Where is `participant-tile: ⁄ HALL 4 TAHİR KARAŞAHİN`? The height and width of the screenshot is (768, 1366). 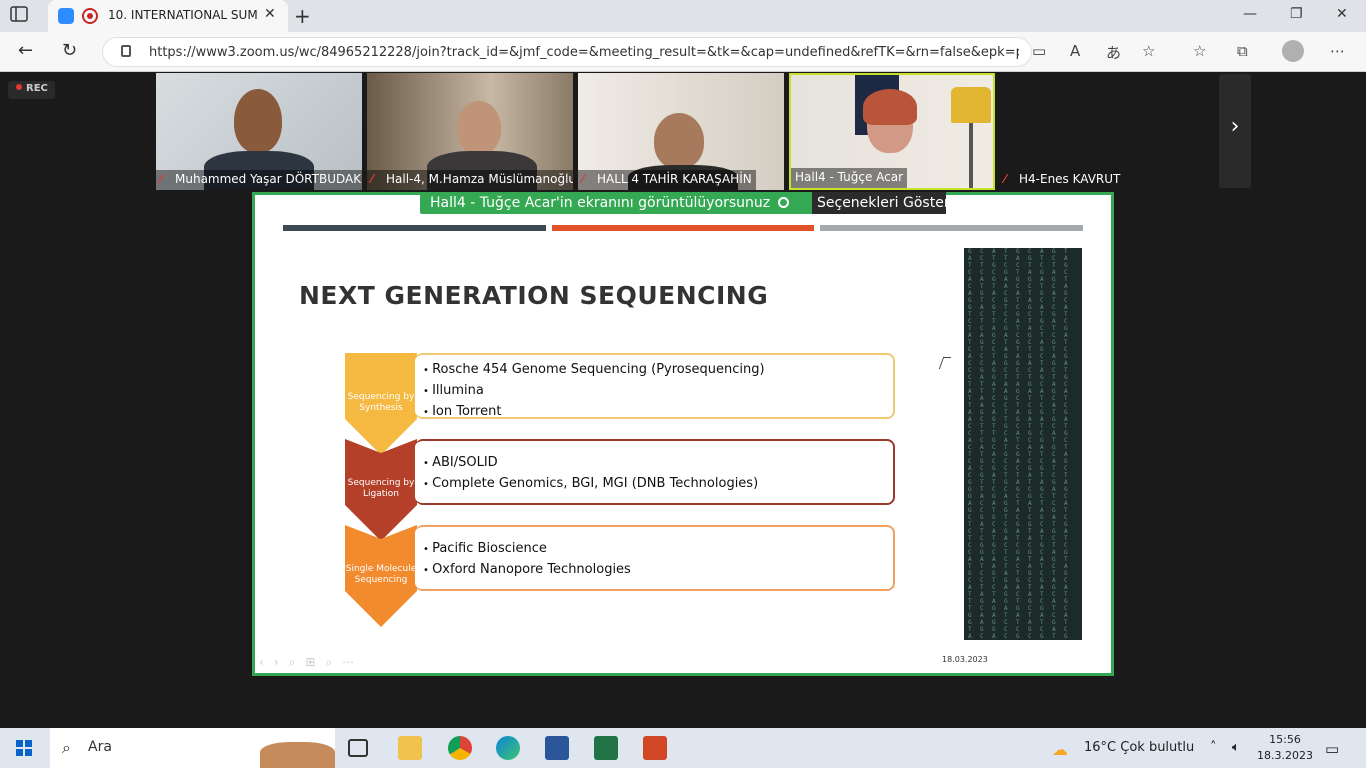
participant-tile: ⁄ HALL 4 TAHİR KARAŞAHİN is located at coordinates (681, 131).